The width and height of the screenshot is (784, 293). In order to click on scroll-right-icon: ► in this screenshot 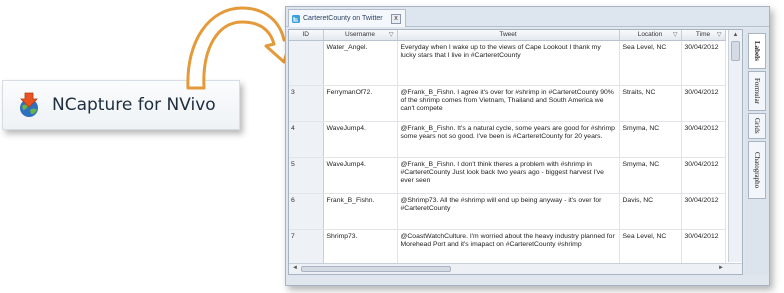, I will do `click(721, 268)`.